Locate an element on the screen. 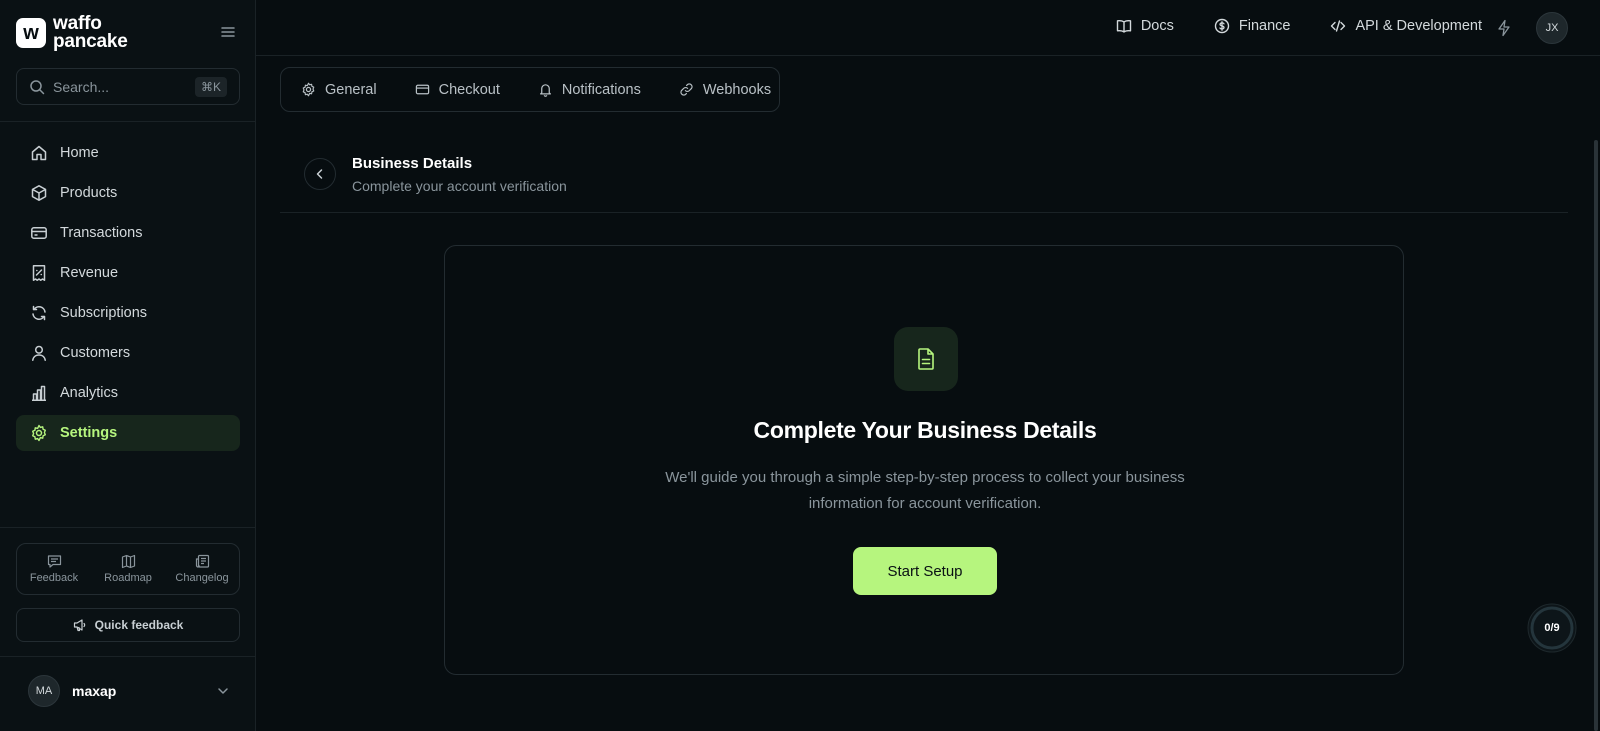 This screenshot has width=1600, height=731. tab-checkout: Checkout is located at coordinates (457, 90).